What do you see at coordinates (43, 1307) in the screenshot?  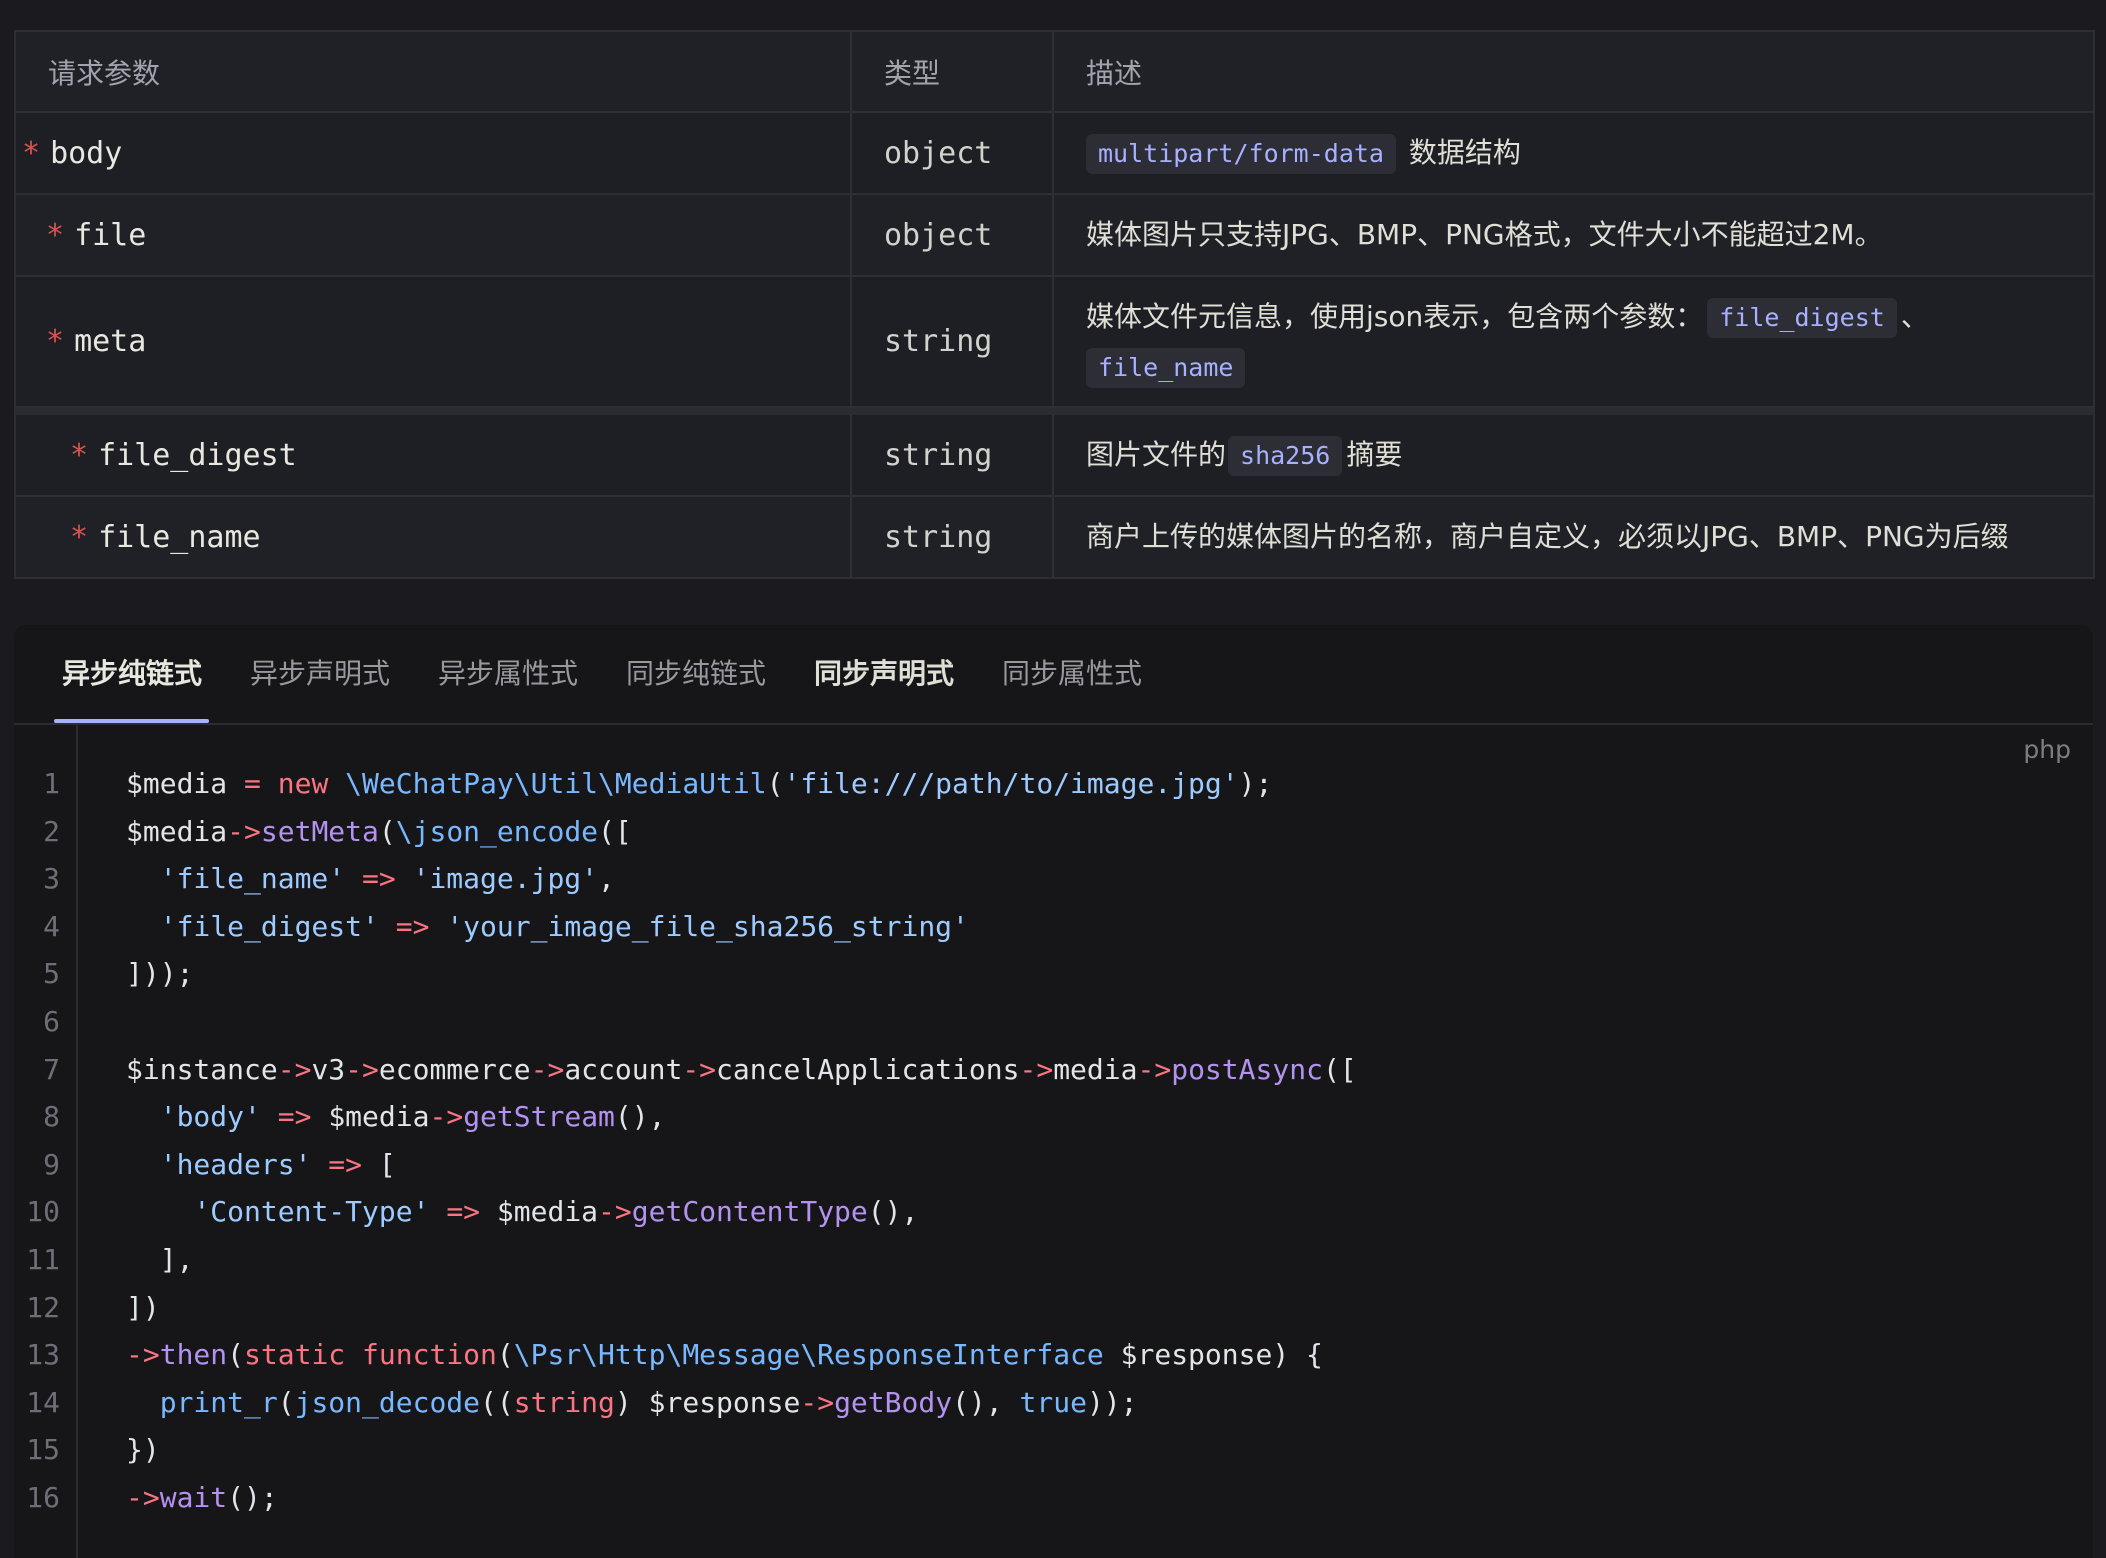 I see `line-number: 12` at bounding box center [43, 1307].